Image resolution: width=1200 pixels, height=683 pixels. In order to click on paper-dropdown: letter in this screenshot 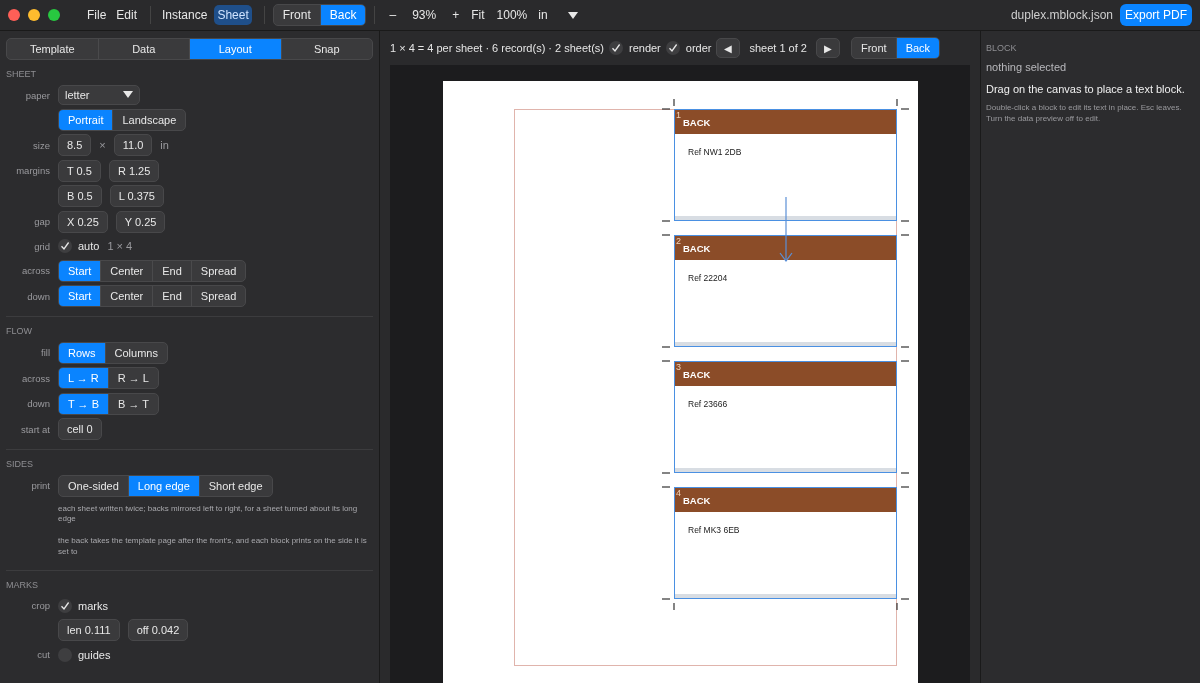, I will do `click(99, 95)`.